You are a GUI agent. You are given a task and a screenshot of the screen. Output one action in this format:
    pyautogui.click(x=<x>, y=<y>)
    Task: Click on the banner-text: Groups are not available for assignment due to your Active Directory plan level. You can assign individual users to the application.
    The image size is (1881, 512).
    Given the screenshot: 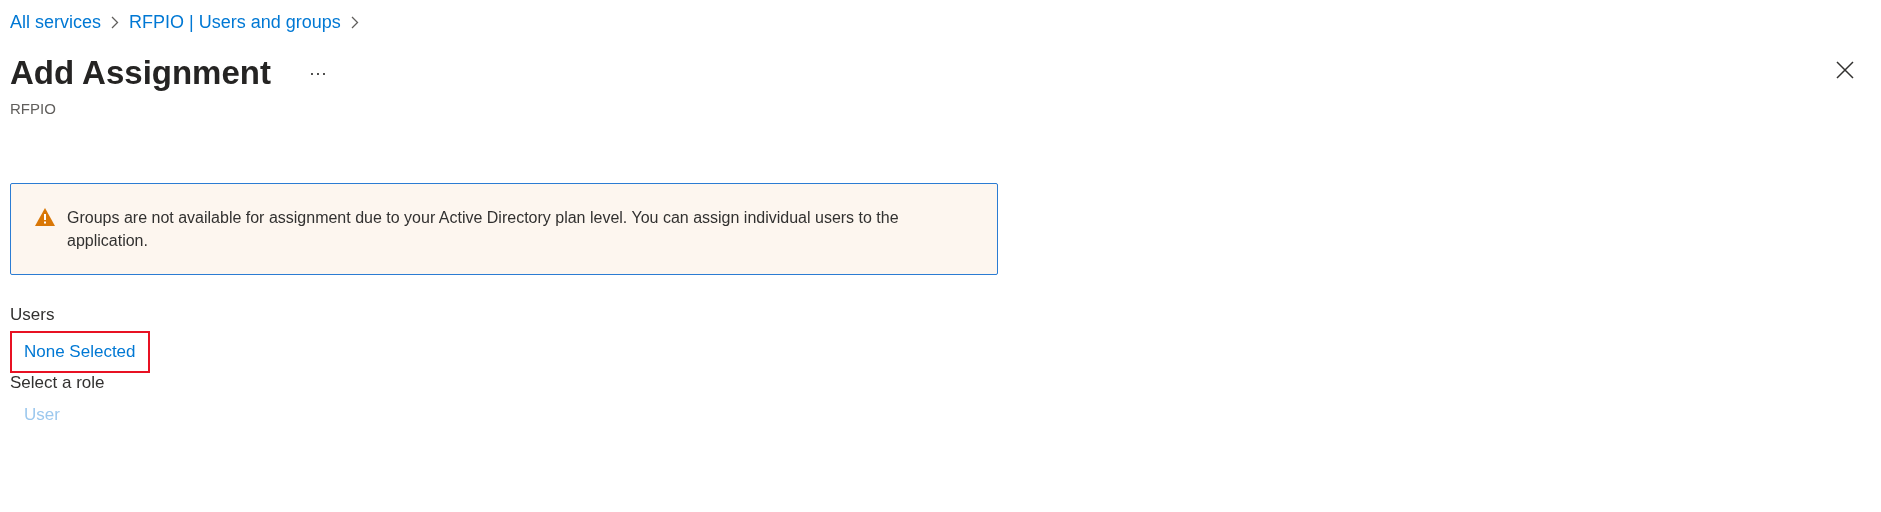 What is the action you would take?
    pyautogui.click(x=483, y=229)
    